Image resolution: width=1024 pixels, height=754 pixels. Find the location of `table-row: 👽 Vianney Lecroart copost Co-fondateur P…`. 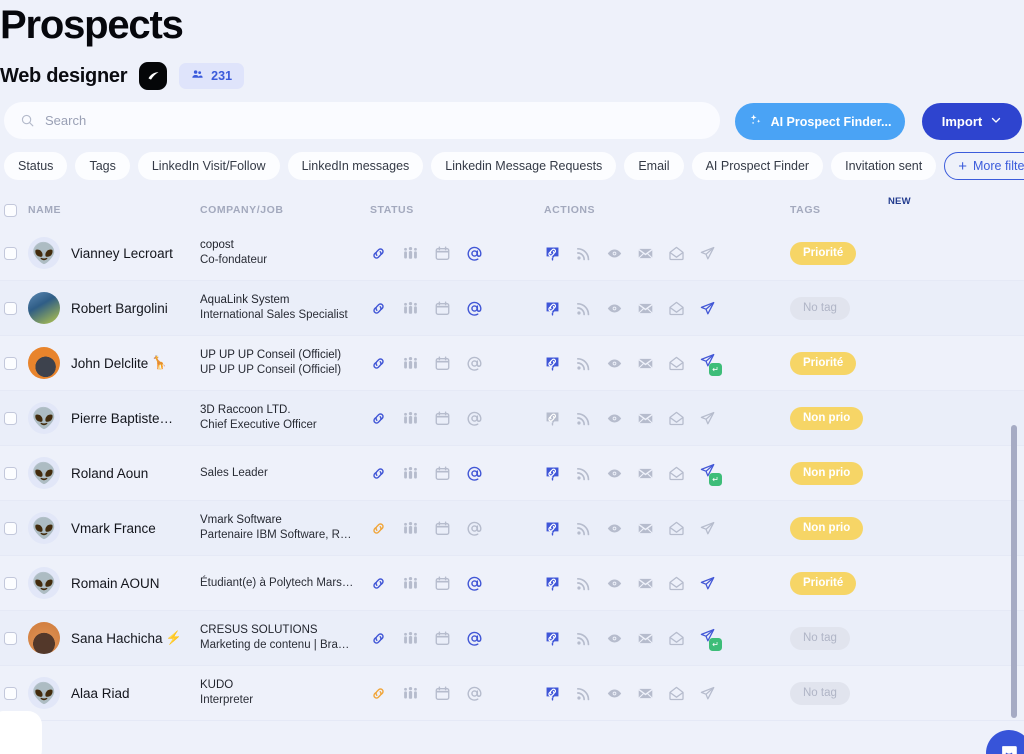

table-row: 👽 Vianney Lecroart copost Co-fondateur P… is located at coordinates (512, 253).